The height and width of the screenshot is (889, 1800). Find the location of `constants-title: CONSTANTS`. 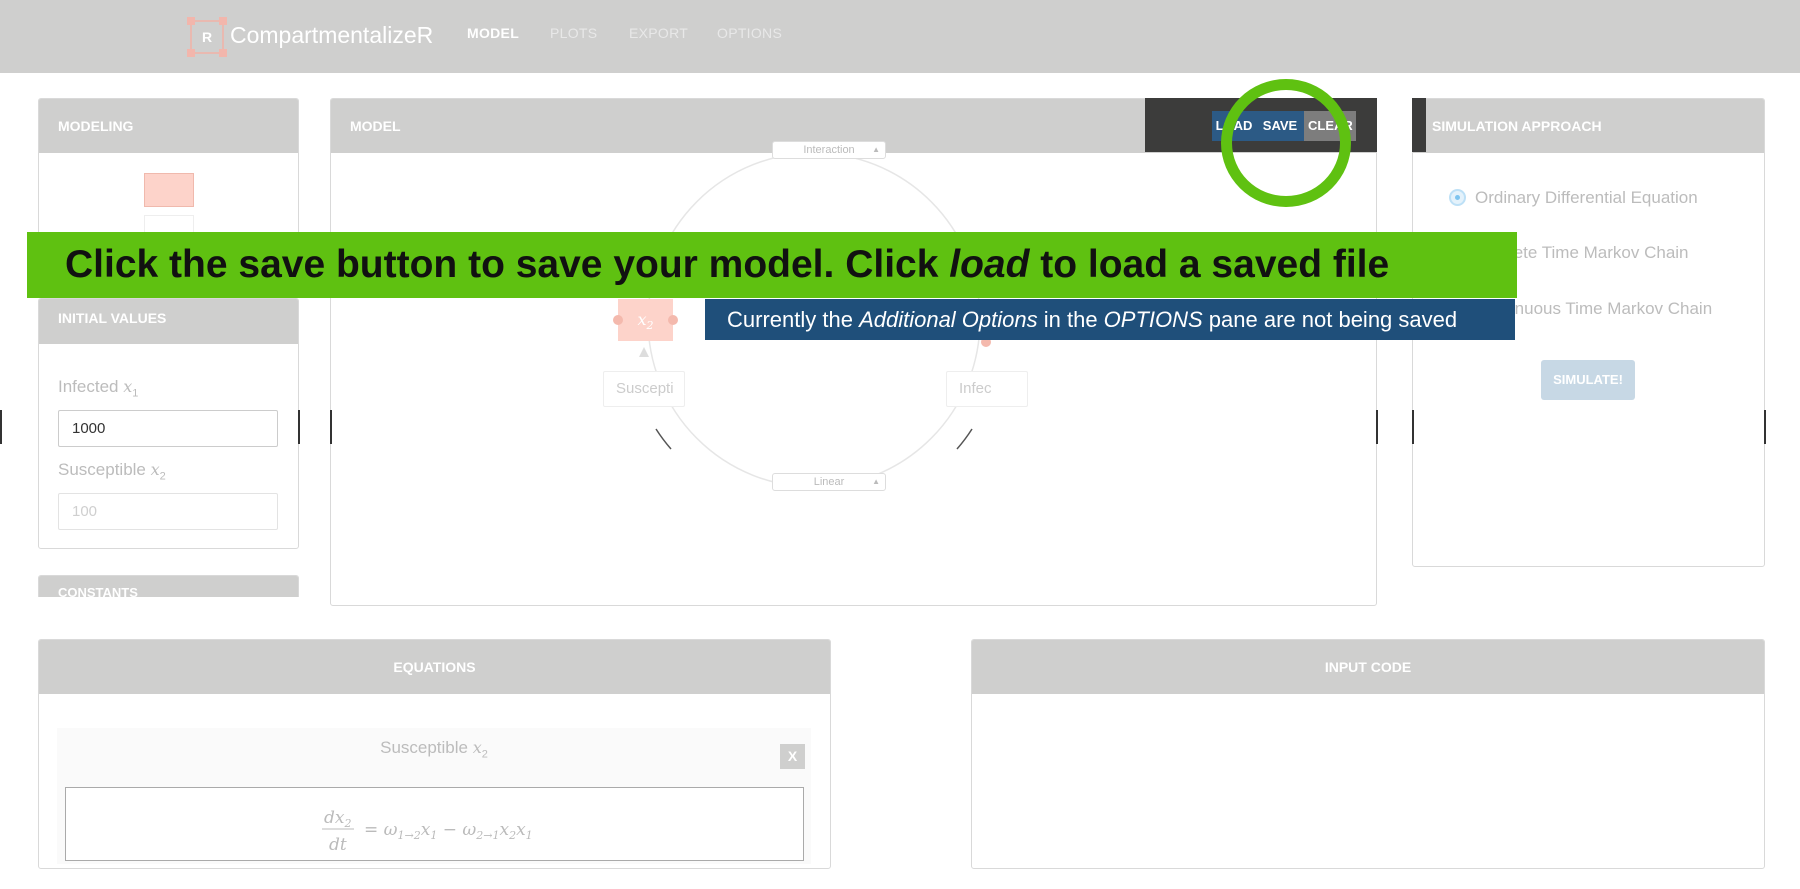

constants-title: CONSTANTS is located at coordinates (168, 586).